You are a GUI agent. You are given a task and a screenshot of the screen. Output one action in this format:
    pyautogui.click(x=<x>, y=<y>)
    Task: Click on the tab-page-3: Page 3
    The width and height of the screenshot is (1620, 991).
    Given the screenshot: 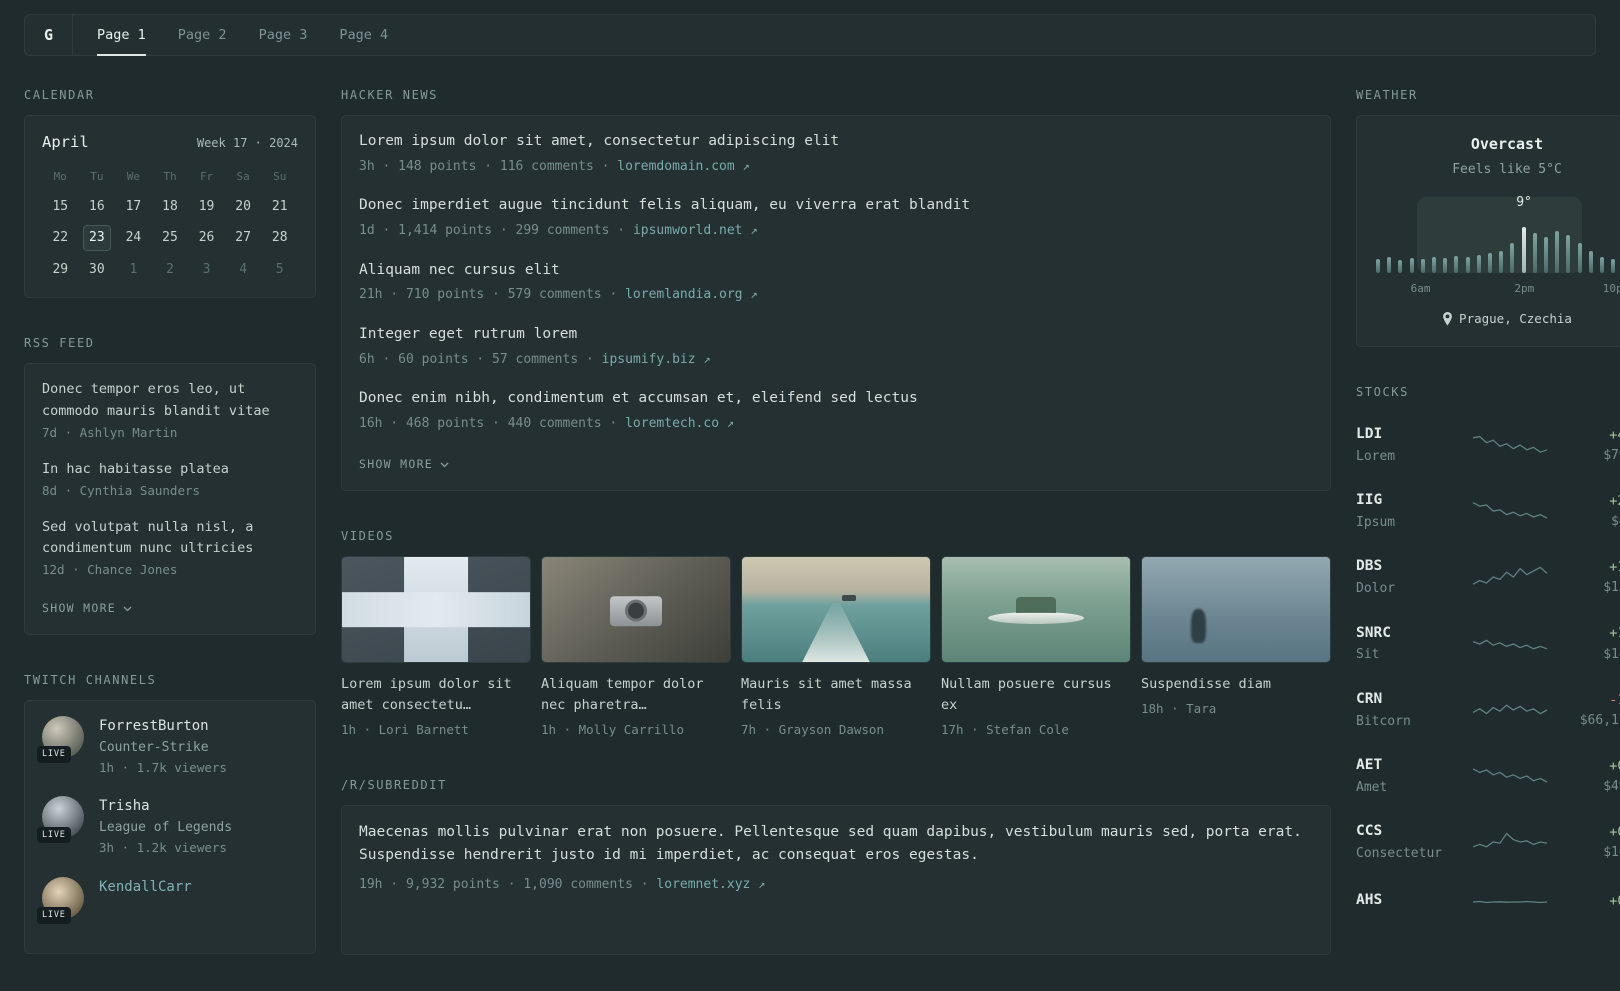 What is the action you would take?
    pyautogui.click(x=283, y=35)
    